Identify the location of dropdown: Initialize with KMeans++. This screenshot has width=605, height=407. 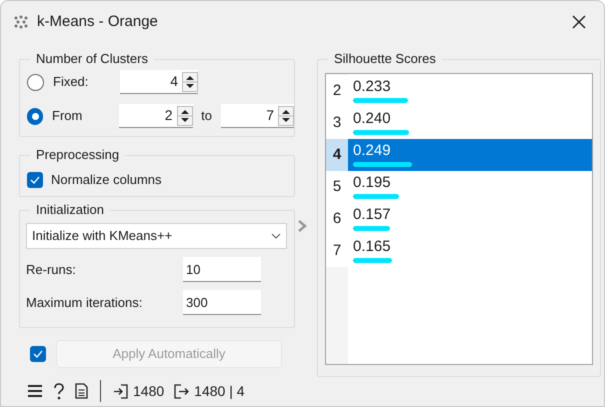
(156, 236).